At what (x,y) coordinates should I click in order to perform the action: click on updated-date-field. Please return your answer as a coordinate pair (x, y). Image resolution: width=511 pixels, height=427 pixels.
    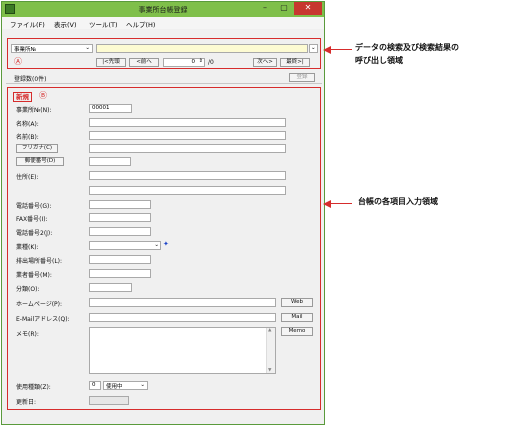
    Looking at the image, I should click on (109, 400).